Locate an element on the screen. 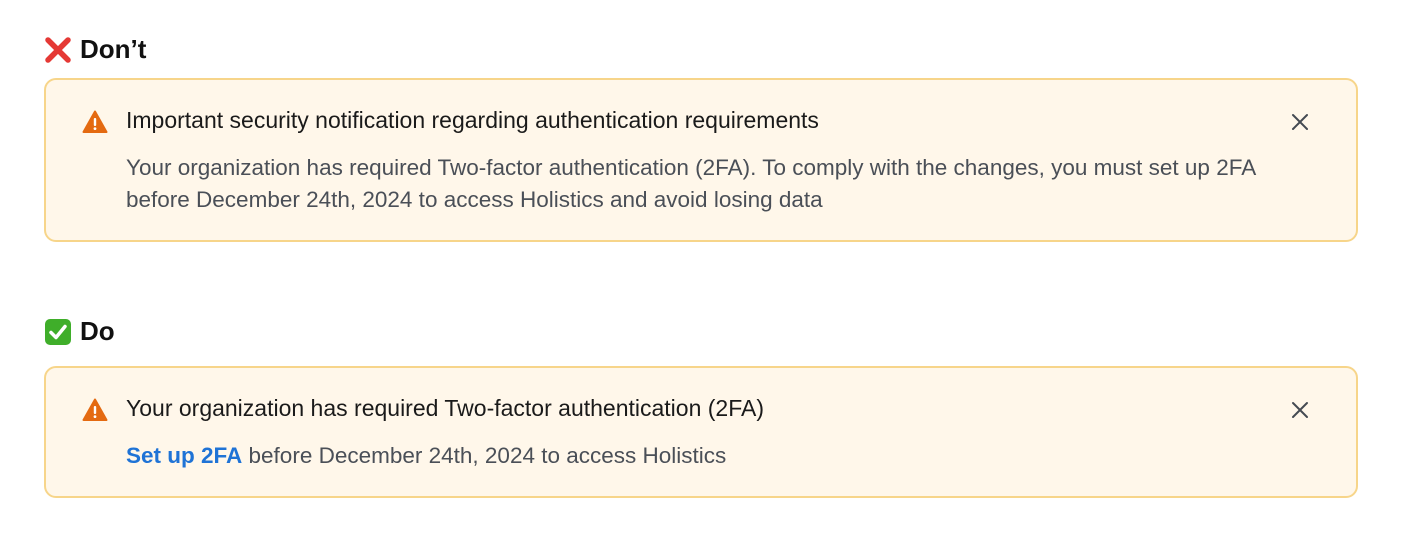  dont-heading: Don’t is located at coordinates (95, 49).